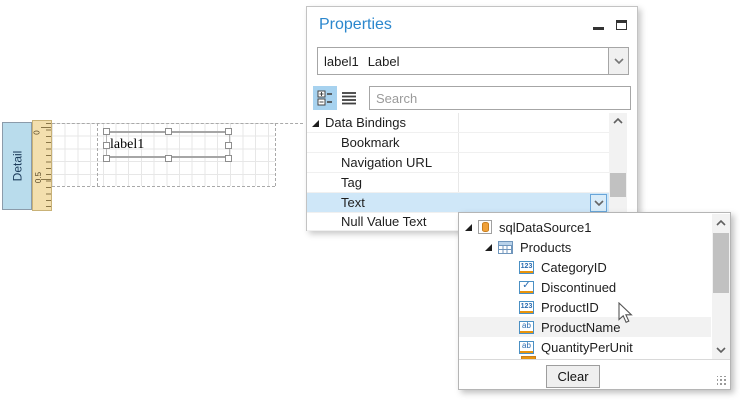  Describe the element at coordinates (163, 186) in the screenshot. I see `band-bottom-dashed-line` at that location.